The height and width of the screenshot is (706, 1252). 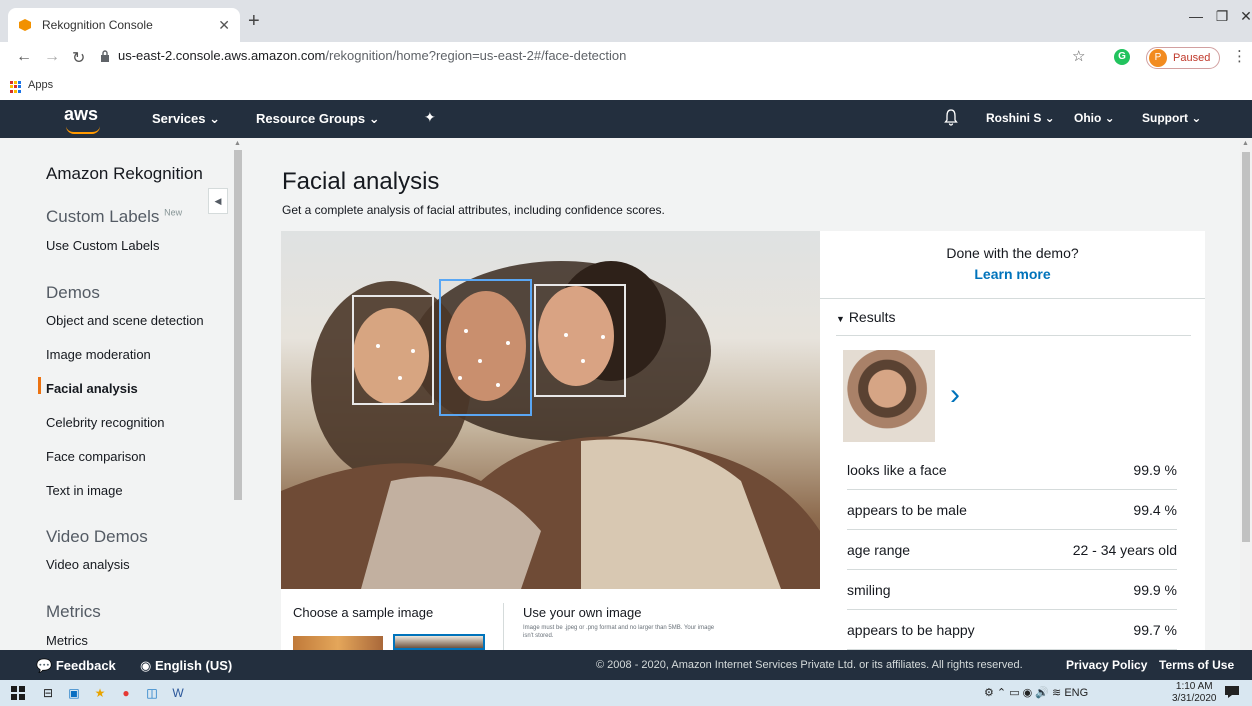 What do you see at coordinates (67, 640) in the screenshot?
I see `sidebar-item-metrics: Metrics` at bounding box center [67, 640].